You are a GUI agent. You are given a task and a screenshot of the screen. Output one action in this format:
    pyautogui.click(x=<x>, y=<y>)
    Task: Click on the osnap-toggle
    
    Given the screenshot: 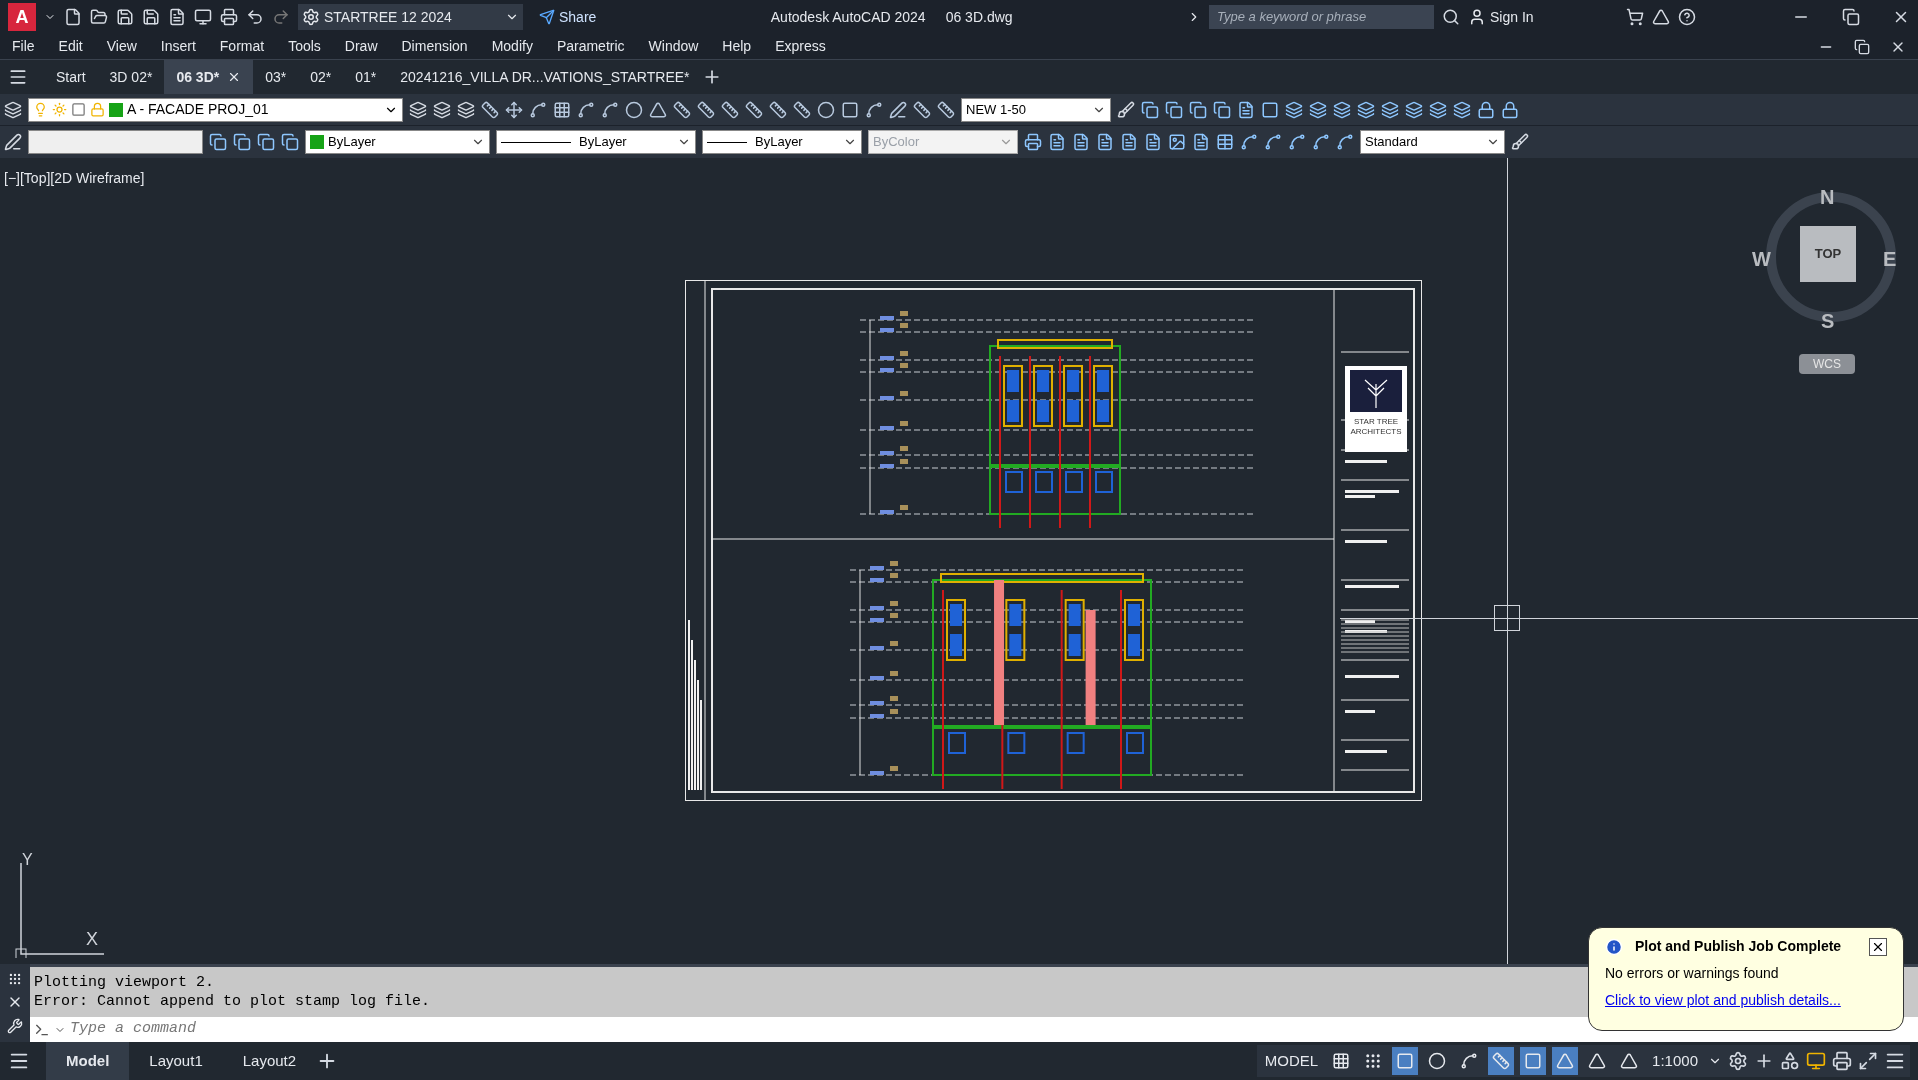 What is the action you would take?
    pyautogui.click(x=1533, y=1061)
    